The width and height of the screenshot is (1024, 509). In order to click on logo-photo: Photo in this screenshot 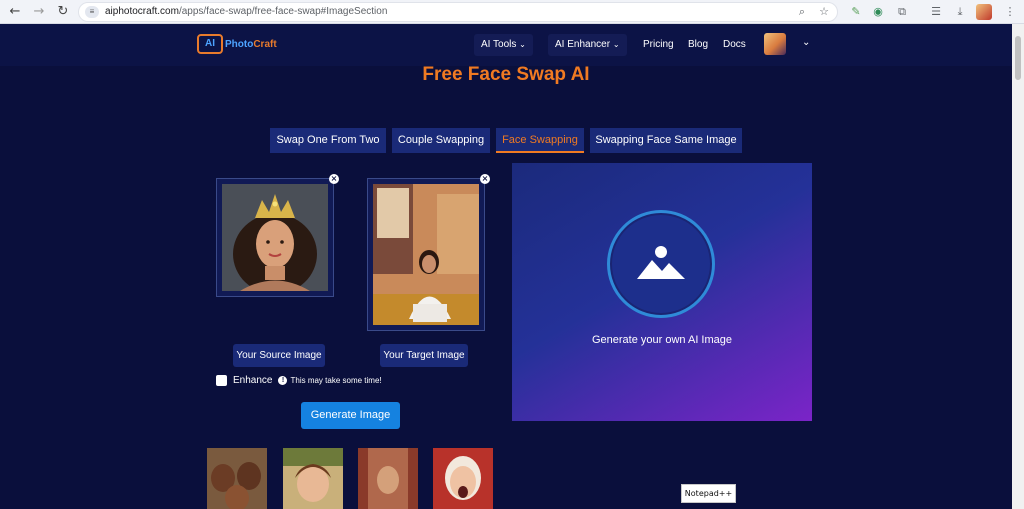, I will do `click(239, 44)`.